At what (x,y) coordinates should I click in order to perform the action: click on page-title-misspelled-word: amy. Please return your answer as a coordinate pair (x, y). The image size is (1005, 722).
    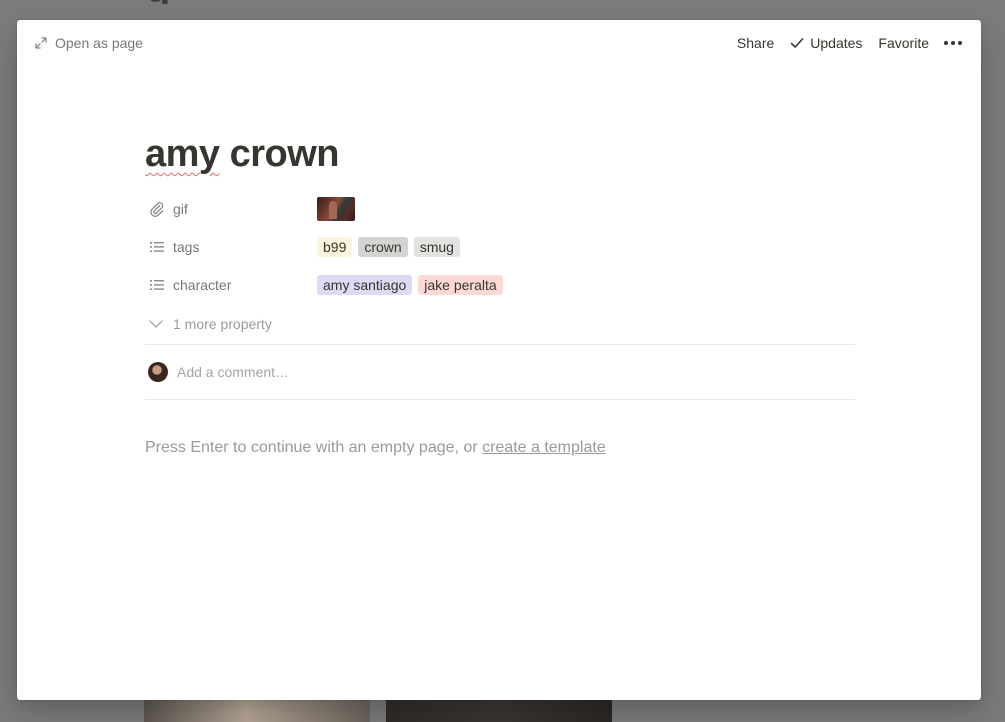
    Looking at the image, I should click on (182, 154).